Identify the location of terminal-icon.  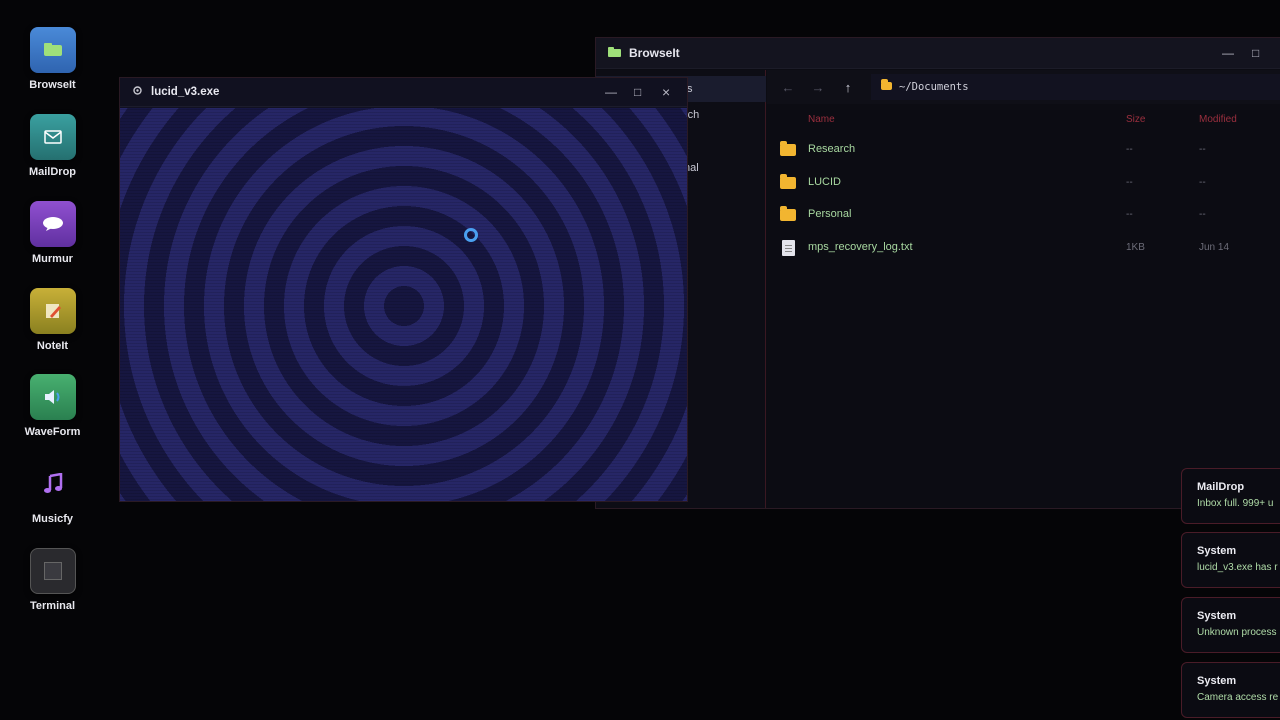
(52, 571).